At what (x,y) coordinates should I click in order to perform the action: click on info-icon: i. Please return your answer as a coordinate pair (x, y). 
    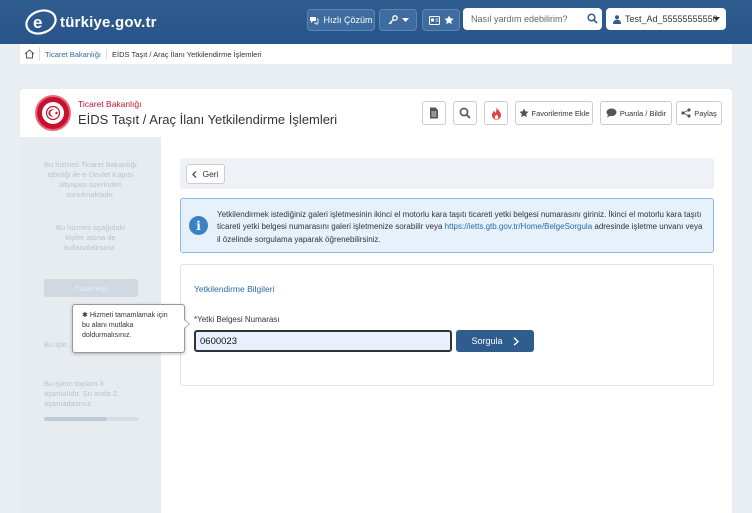
    Looking at the image, I should click on (198, 225).